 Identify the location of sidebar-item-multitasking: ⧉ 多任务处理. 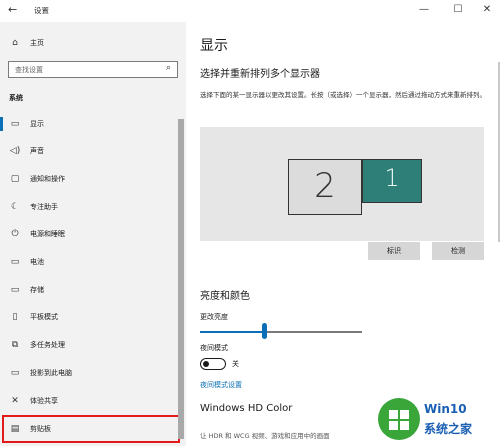
(36, 345).